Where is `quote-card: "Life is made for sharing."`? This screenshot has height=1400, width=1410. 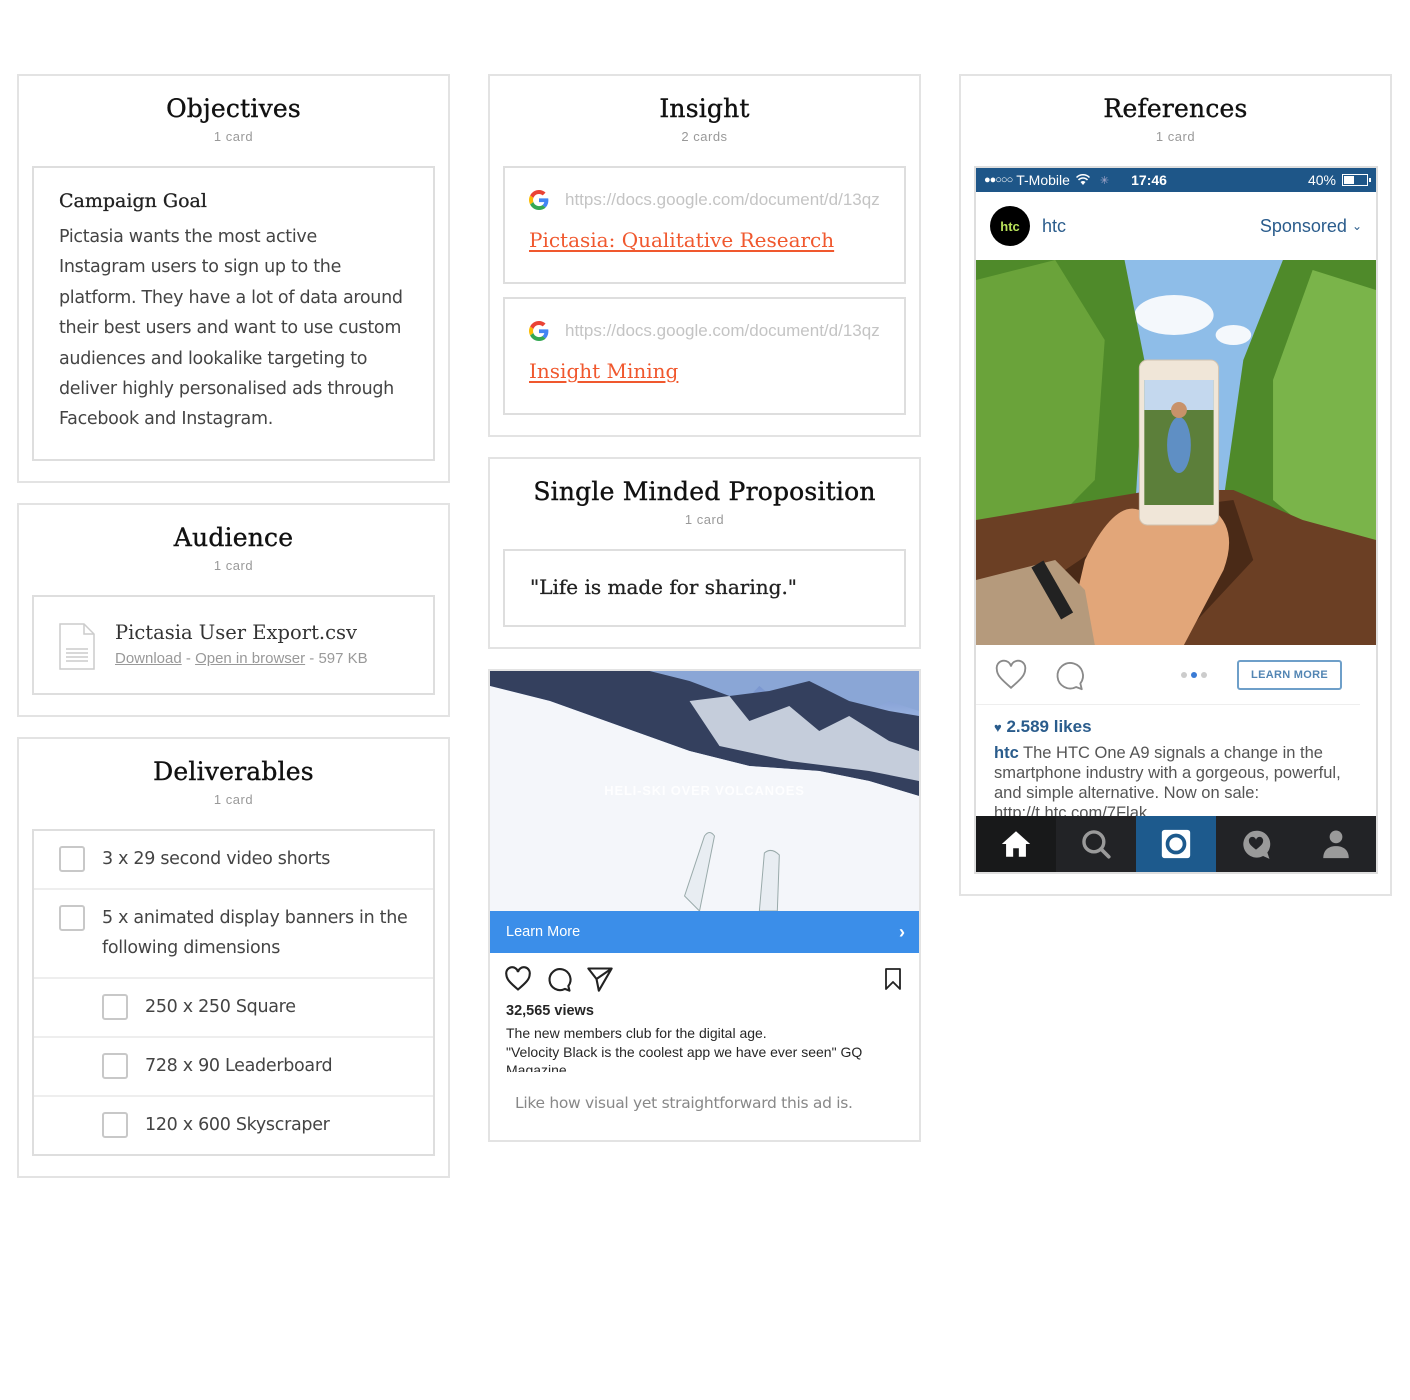
quote-card: "Life is made for sharing." is located at coordinates (704, 588).